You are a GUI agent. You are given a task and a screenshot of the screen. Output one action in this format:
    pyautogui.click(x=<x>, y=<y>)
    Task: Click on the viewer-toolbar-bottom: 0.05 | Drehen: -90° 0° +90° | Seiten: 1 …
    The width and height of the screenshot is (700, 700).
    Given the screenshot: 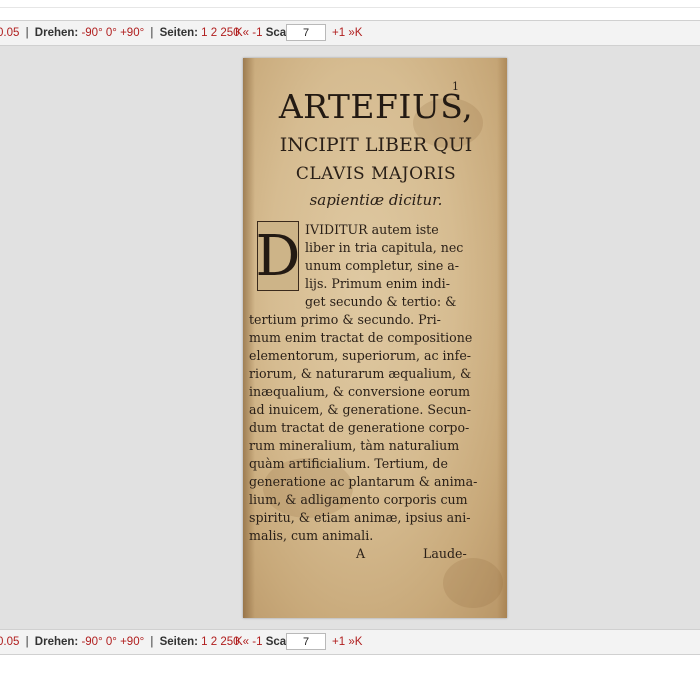 What is the action you would take?
    pyautogui.click(x=350, y=642)
    